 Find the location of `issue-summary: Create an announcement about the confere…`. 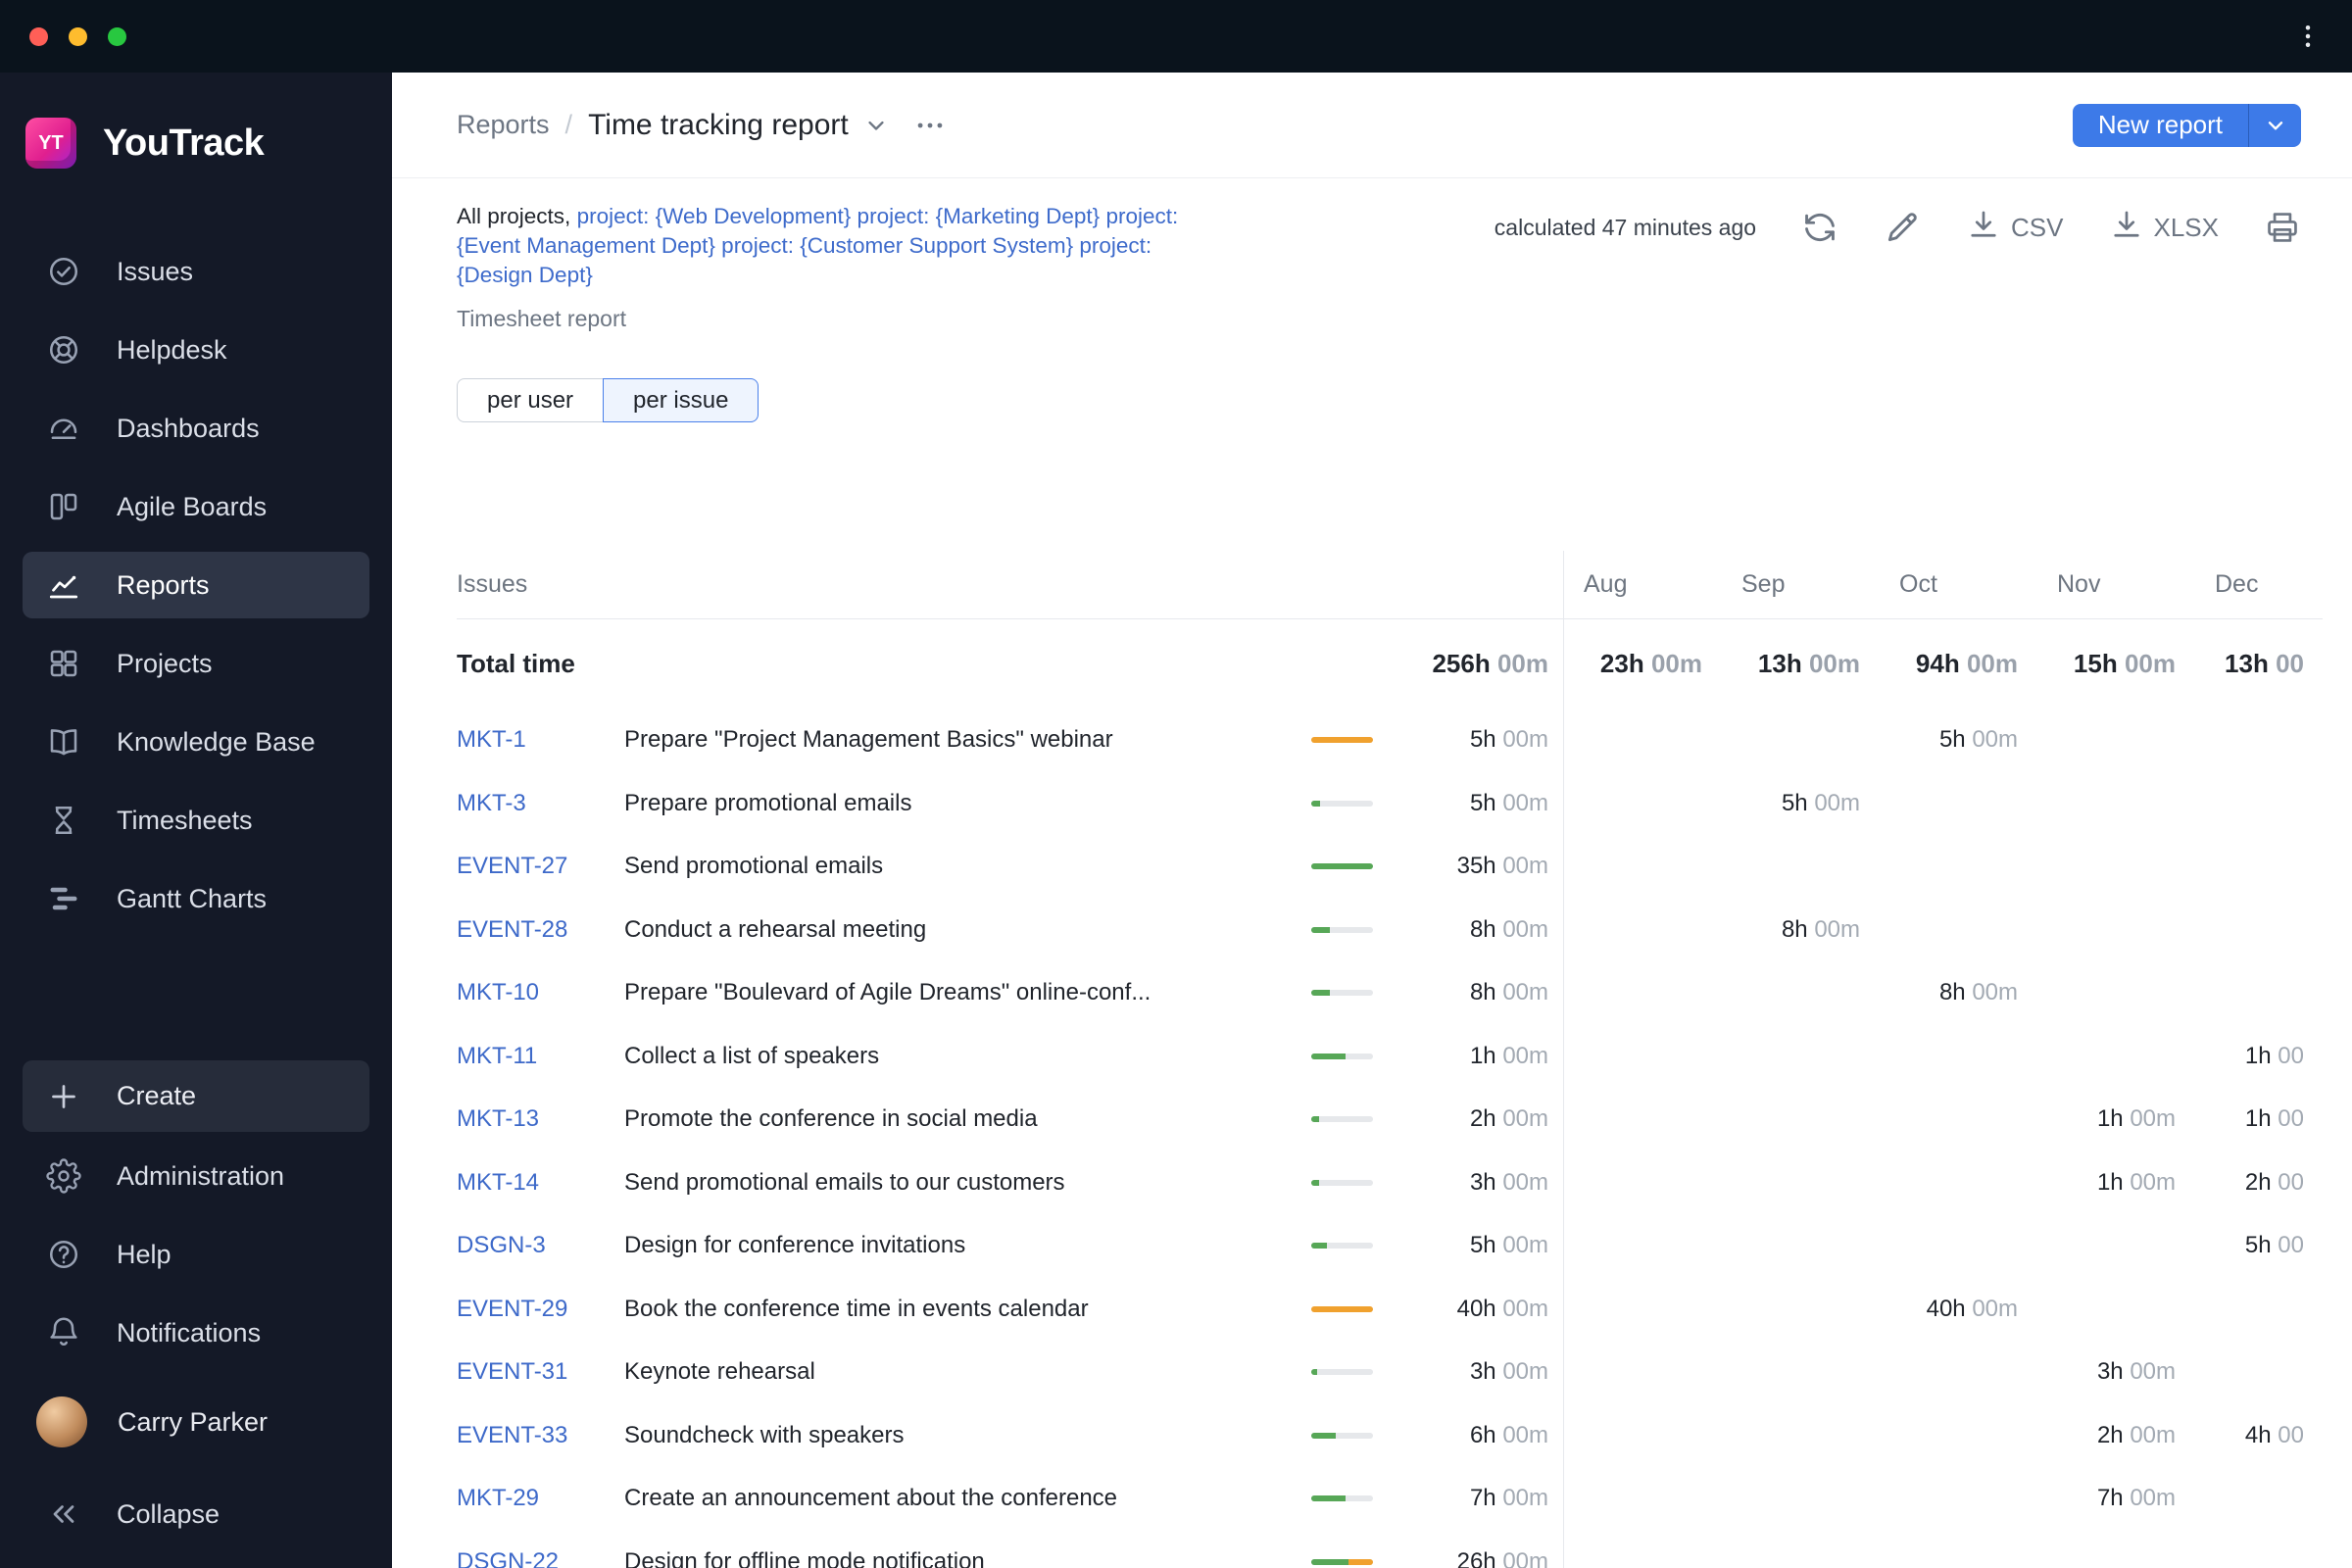

issue-summary: Create an announcement about the confere… is located at coordinates (967, 1498).